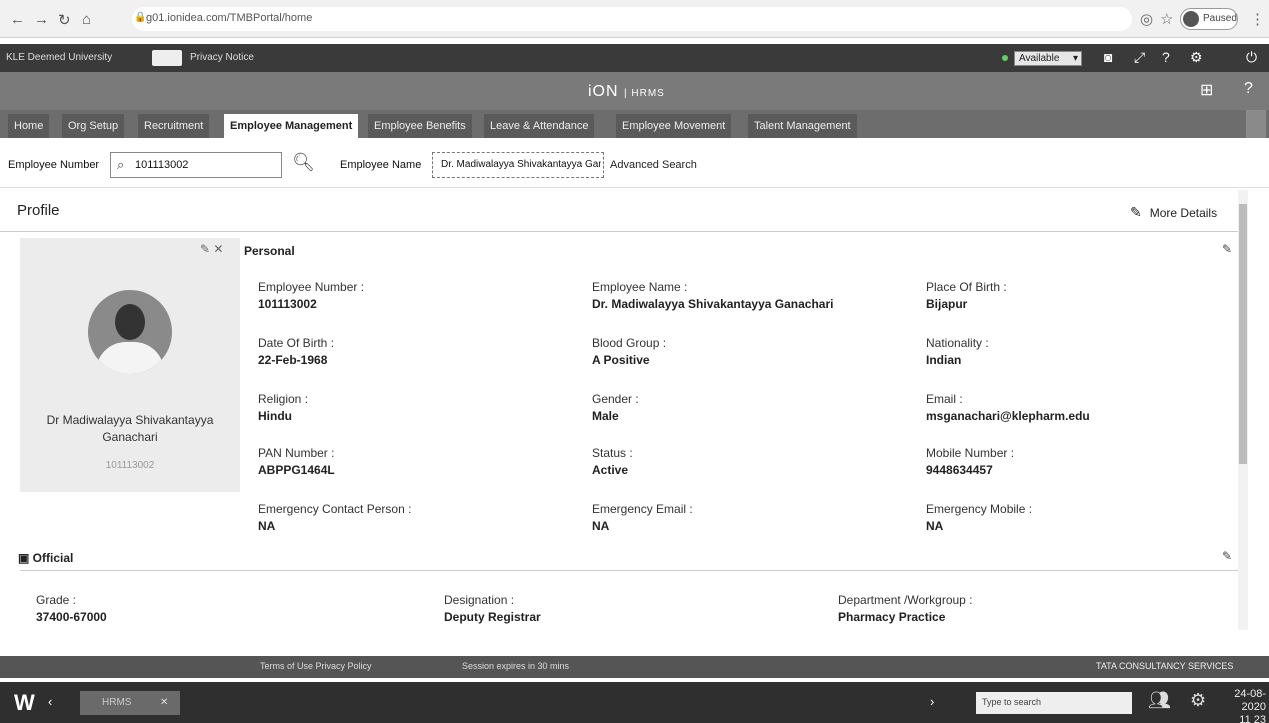 Image resolution: width=1269 pixels, height=723 pixels. Describe the element at coordinates (59, 57) in the screenshot. I see `org-name: KLE Deemed University` at that location.